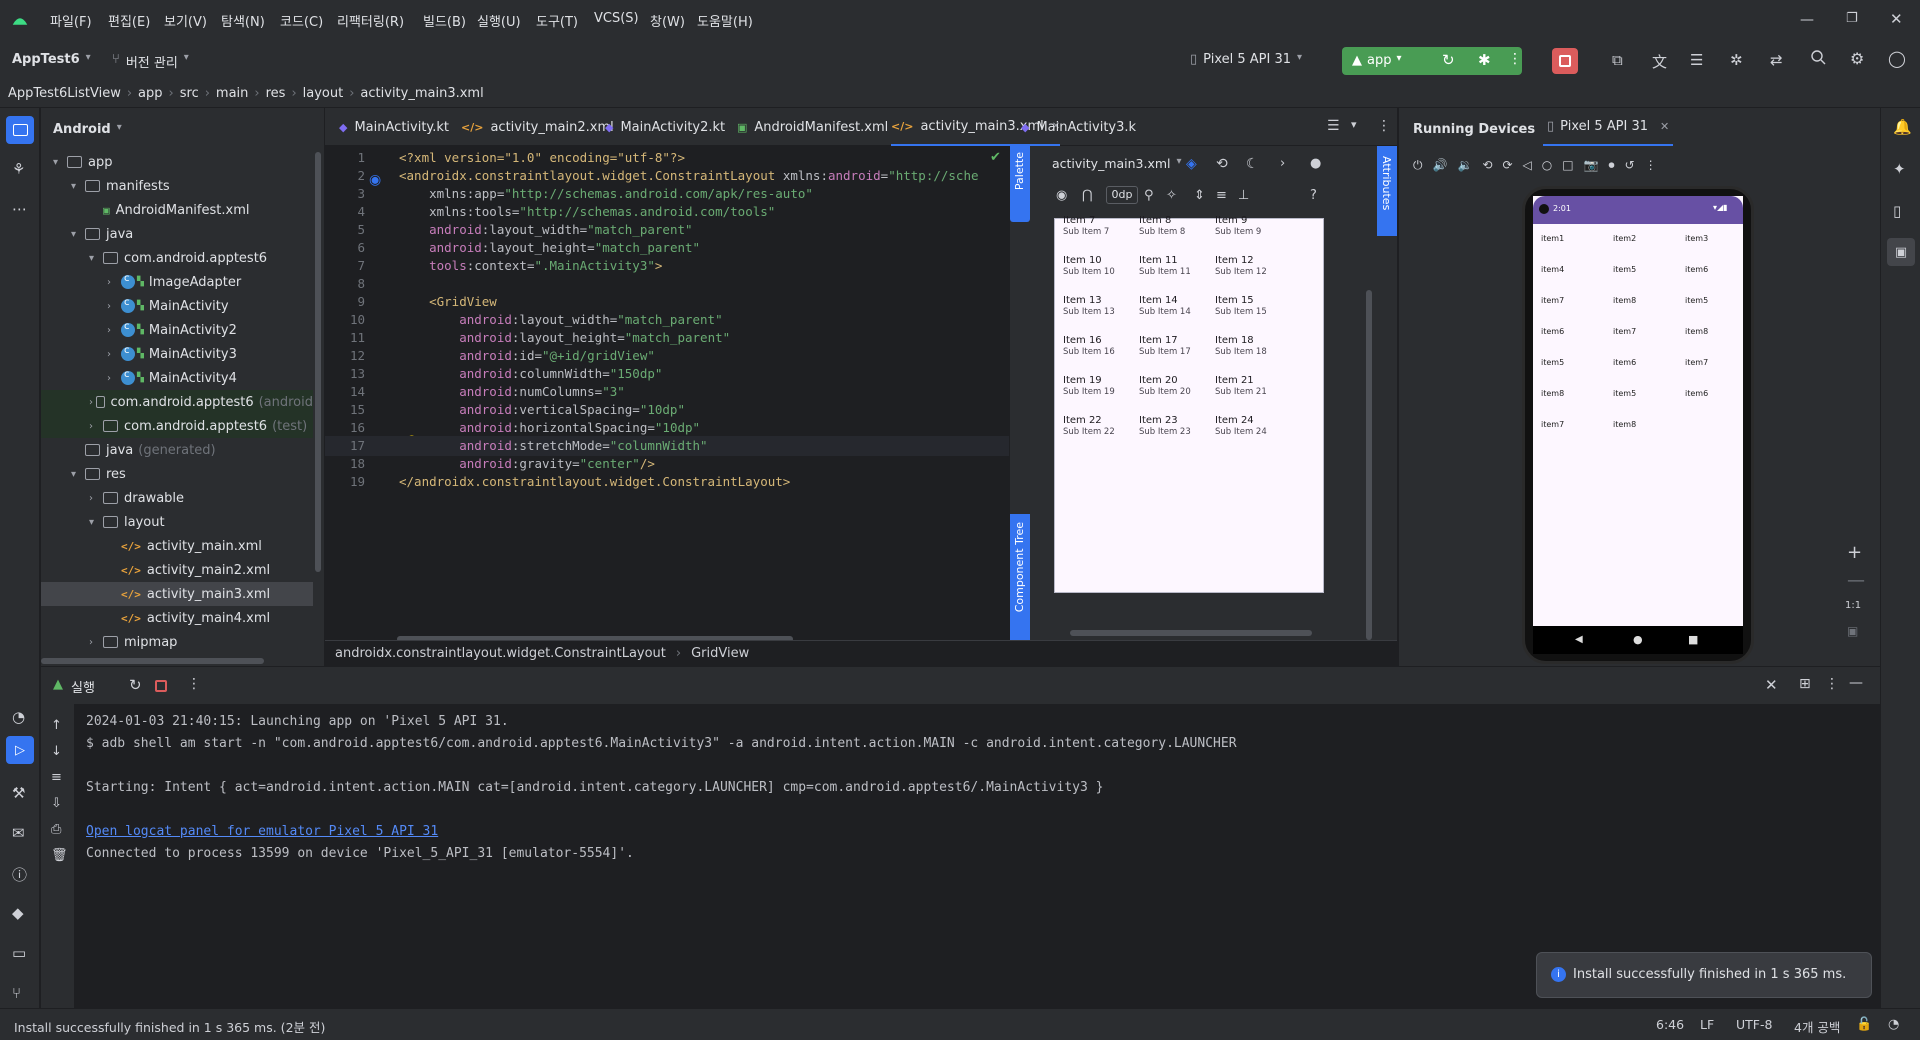 This screenshot has width=1920, height=1040. Describe the element at coordinates (18, 793) in the screenshot. I see `build-icon: ⚒` at that location.